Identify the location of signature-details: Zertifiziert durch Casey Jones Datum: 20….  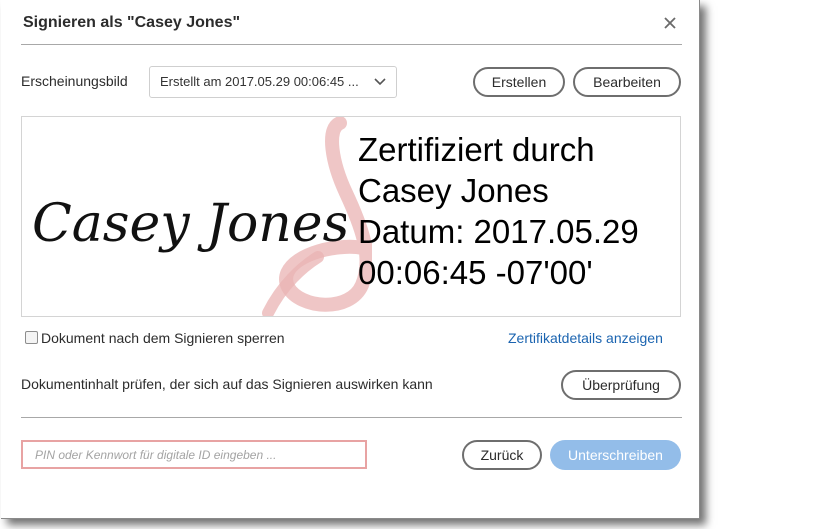
(498, 211).